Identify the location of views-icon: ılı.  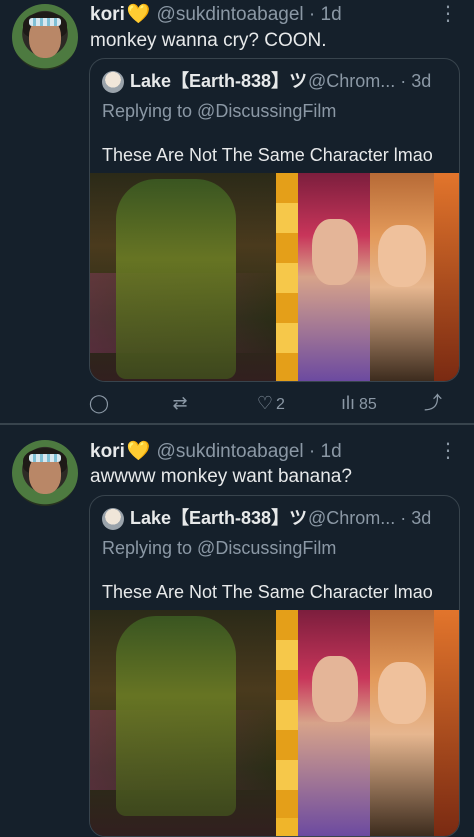
(347, 403).